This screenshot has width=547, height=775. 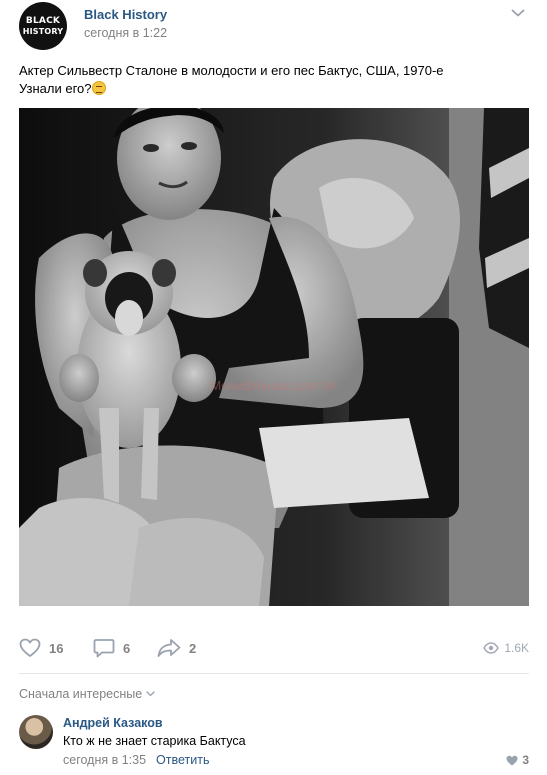 I want to click on comment-meta: сегодня в 1:35 Ответить, so click(x=136, y=760).